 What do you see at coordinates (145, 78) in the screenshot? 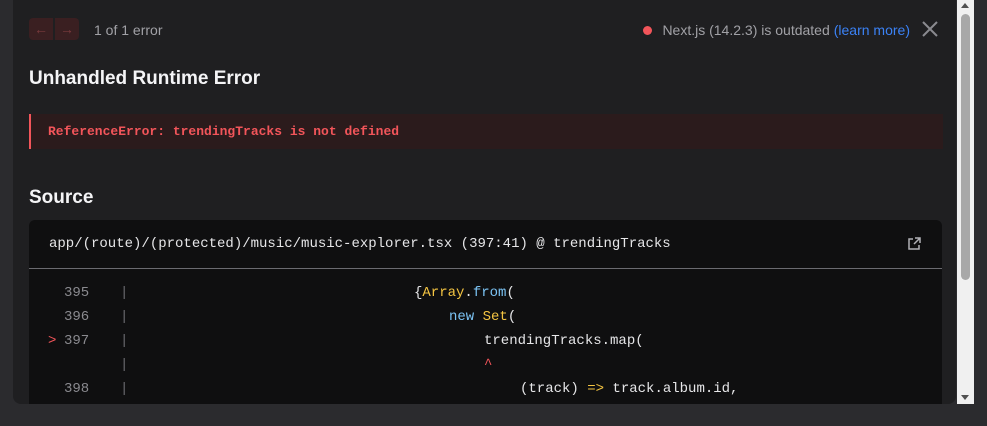
I see `page-title: Unhandled Runtime Error` at bounding box center [145, 78].